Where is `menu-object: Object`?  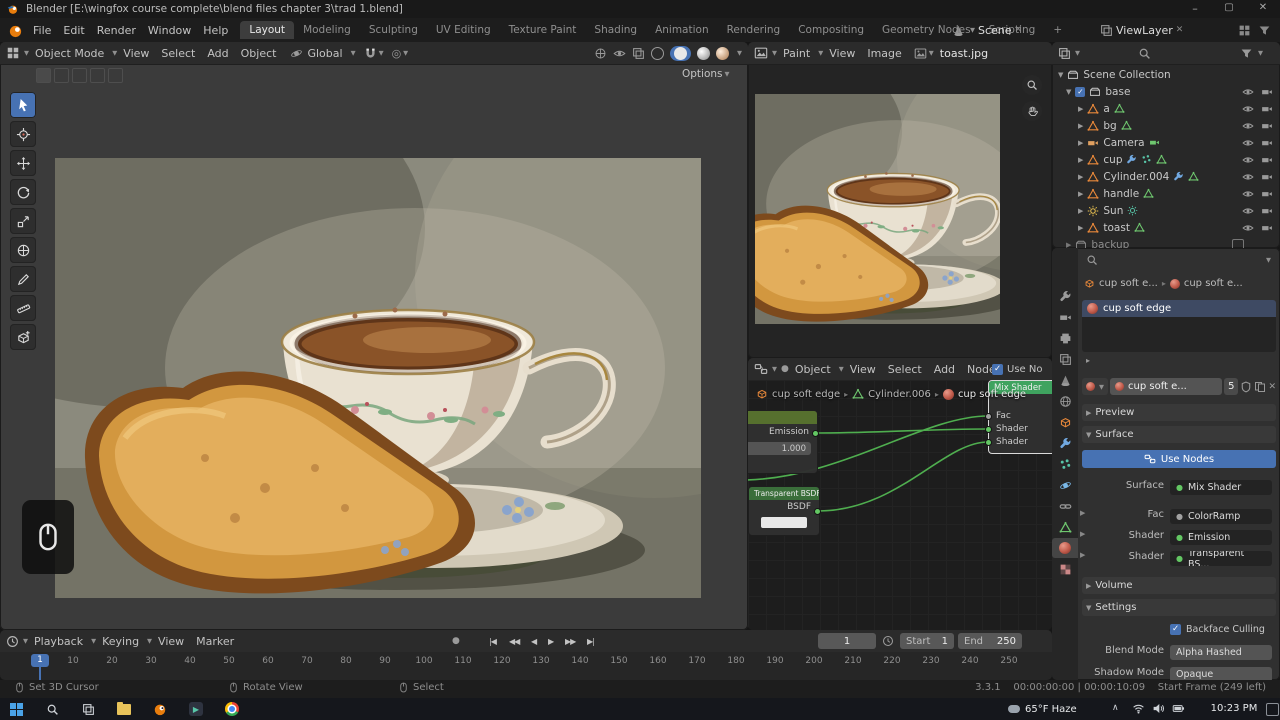
menu-object: Object is located at coordinates (259, 53).